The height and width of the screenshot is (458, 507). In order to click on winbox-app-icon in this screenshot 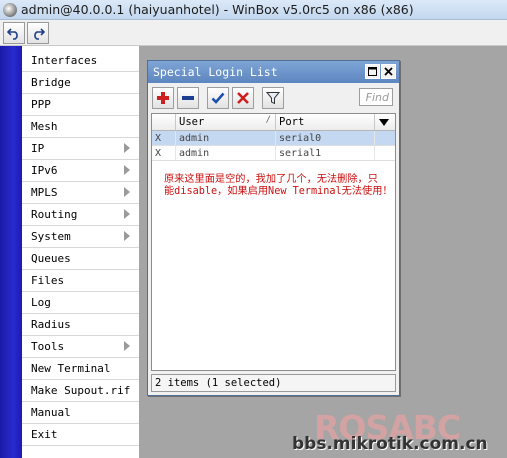, I will do `click(10, 9)`.